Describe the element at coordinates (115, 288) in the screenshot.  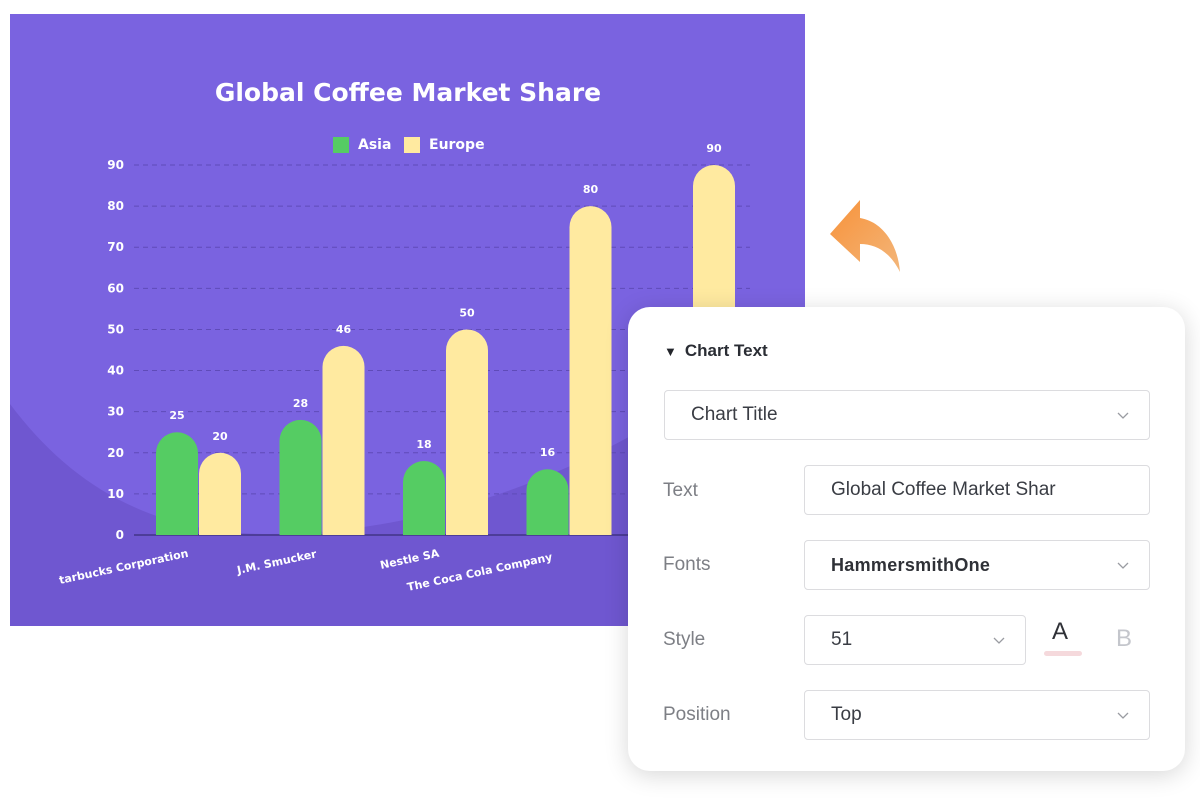
I see `y-tick-label: 60` at that location.